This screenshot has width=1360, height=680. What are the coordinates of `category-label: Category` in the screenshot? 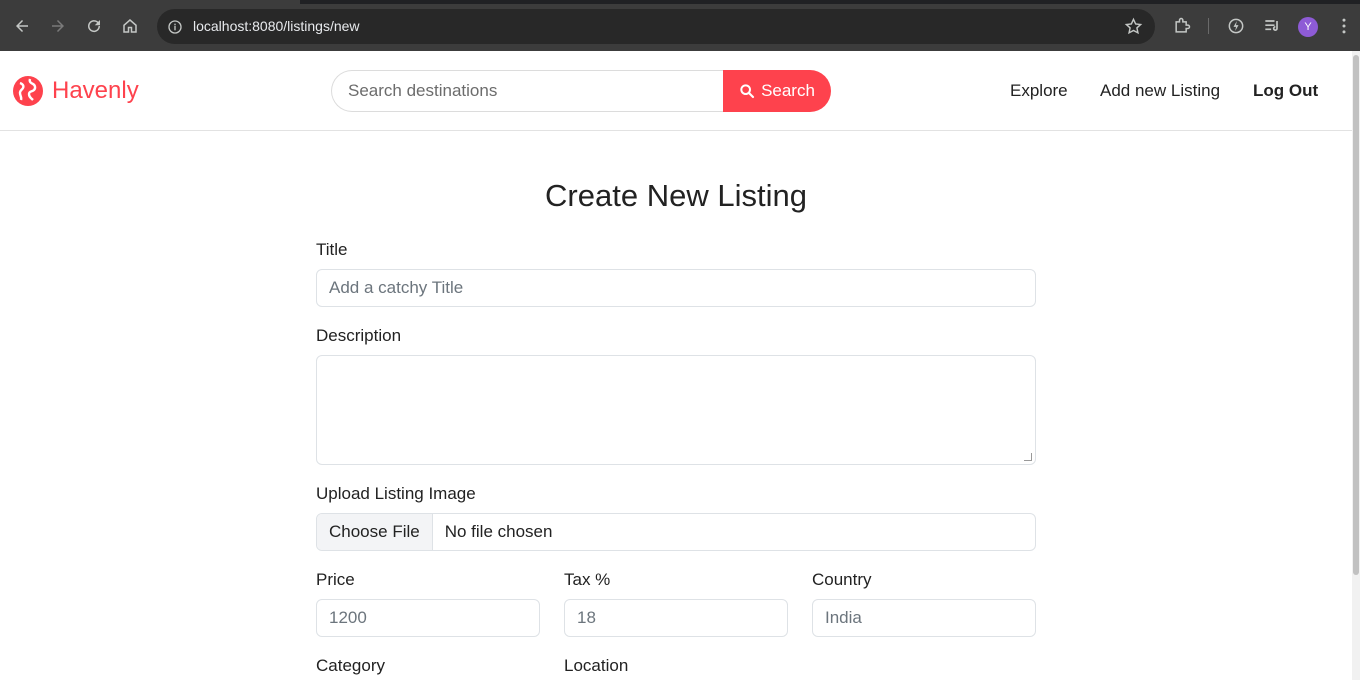 It's located at (350, 665).